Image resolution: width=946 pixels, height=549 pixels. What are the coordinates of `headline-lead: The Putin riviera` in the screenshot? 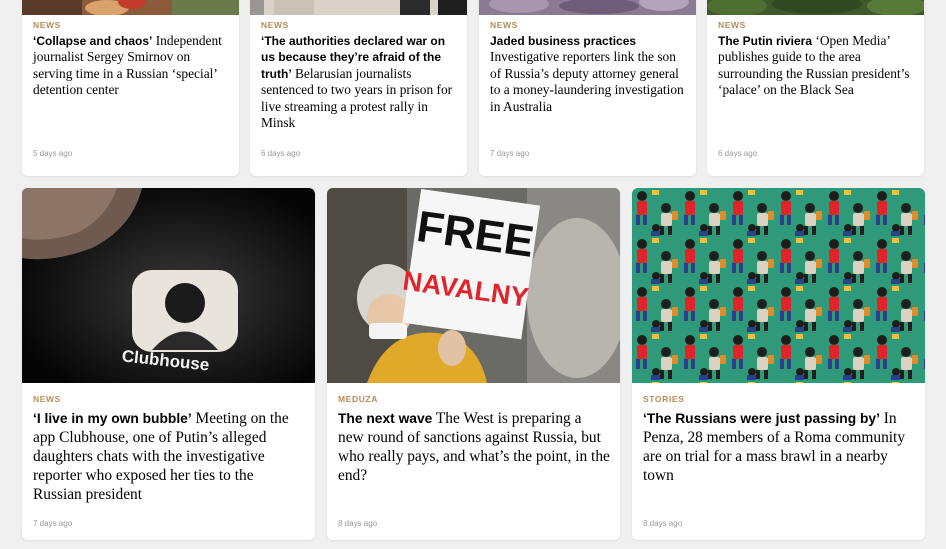 It's located at (765, 41).